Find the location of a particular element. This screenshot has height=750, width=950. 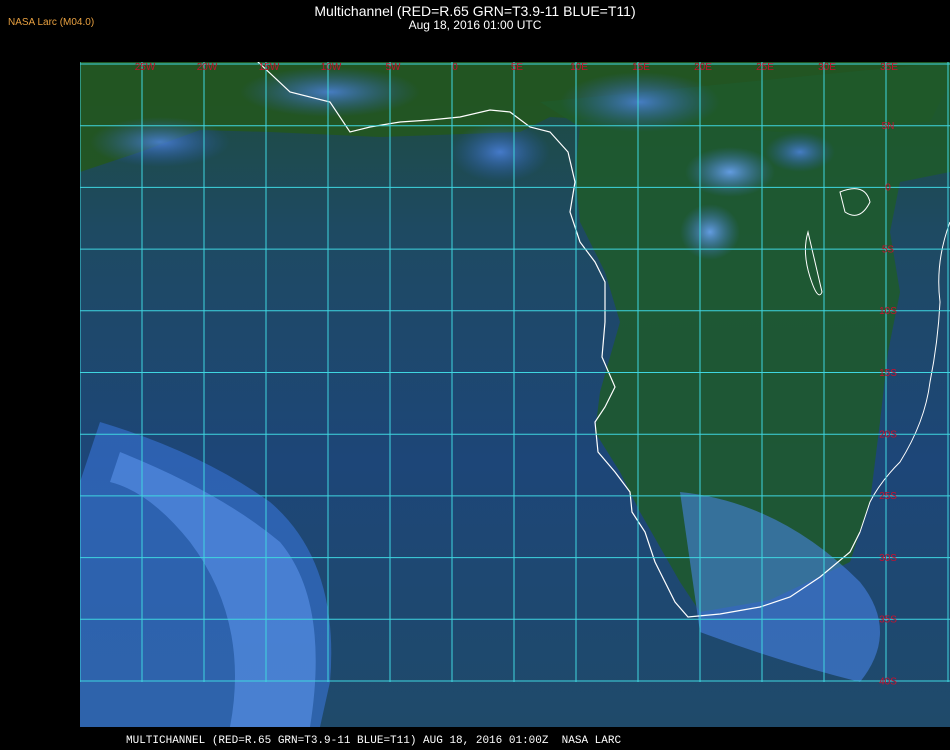

lat-label: 25S is located at coordinates (888, 496).